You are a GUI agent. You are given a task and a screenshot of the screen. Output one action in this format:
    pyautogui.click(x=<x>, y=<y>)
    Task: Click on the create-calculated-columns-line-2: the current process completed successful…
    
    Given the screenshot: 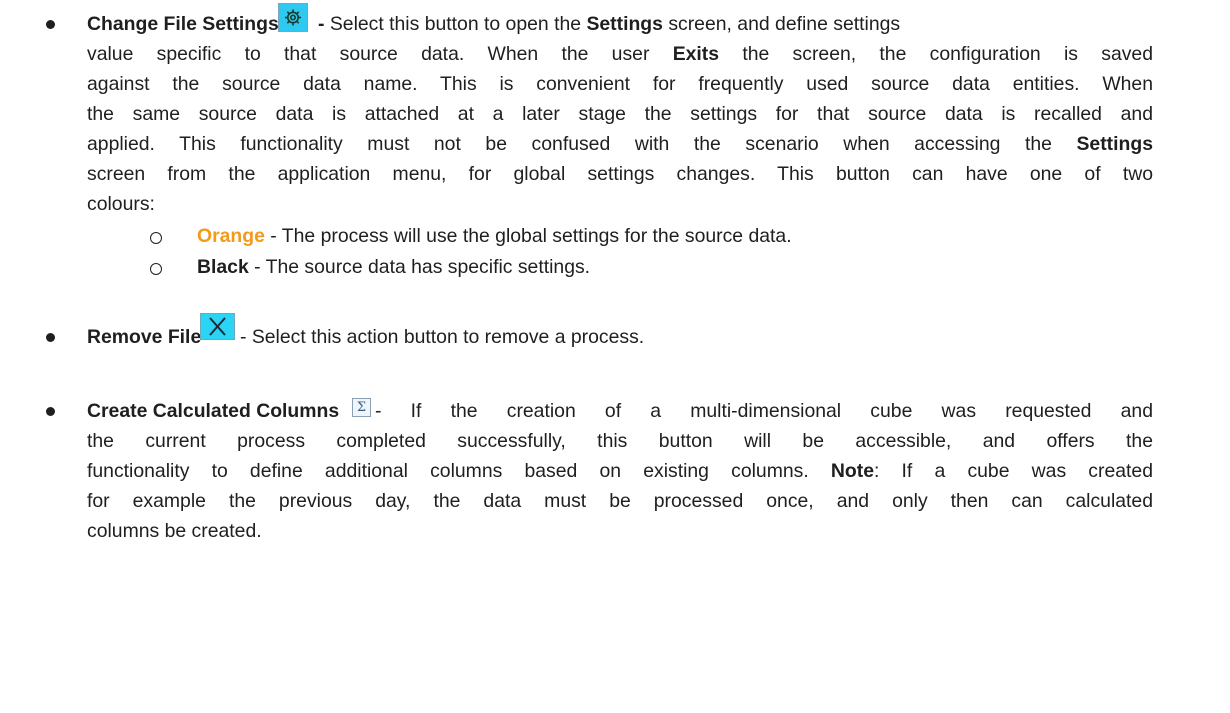 What is the action you would take?
    pyautogui.click(x=620, y=441)
    